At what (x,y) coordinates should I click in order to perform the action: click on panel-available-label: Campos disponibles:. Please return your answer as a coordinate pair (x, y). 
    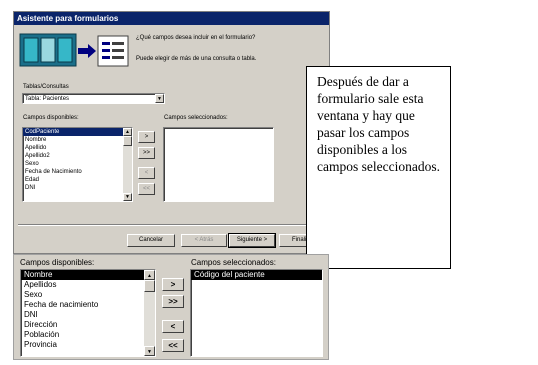
    Looking at the image, I should click on (57, 262).